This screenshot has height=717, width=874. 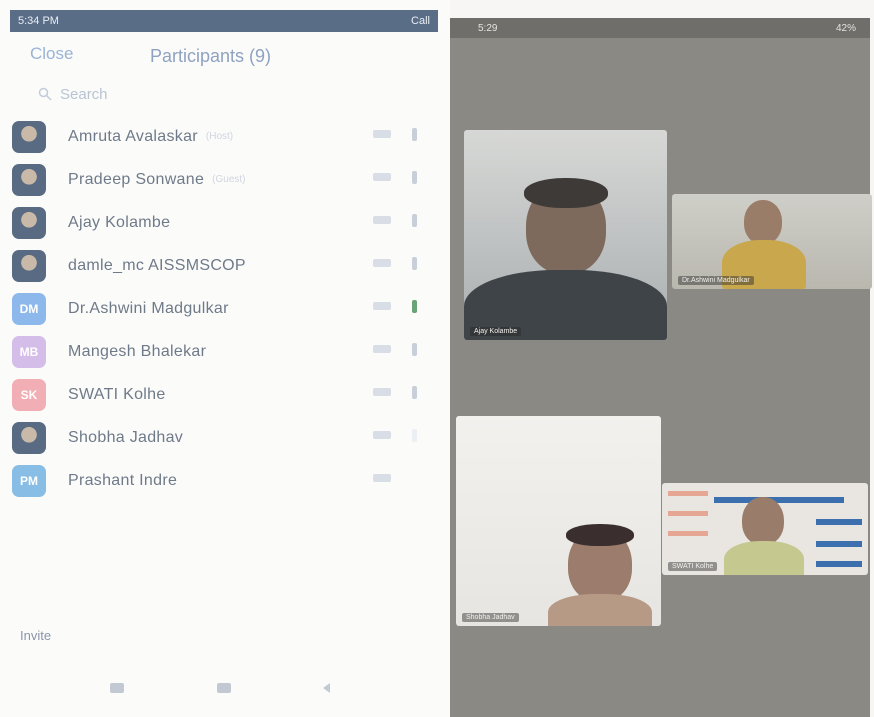 I want to click on participant-row: PM Prashant Indre, so click(x=218, y=480).